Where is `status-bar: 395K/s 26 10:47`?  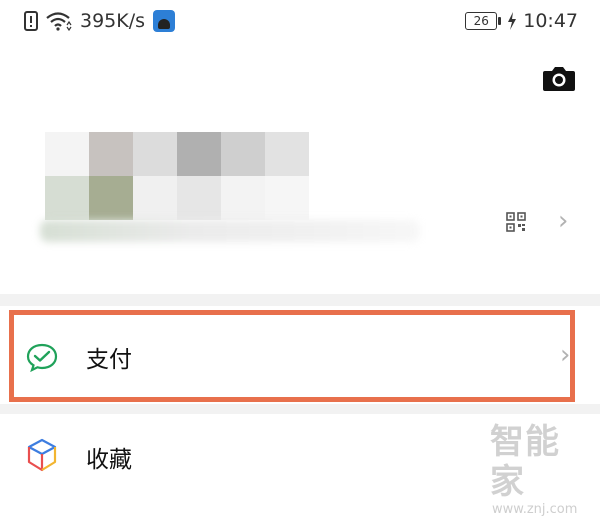
status-bar: 395K/s 26 10:47 is located at coordinates (300, 21).